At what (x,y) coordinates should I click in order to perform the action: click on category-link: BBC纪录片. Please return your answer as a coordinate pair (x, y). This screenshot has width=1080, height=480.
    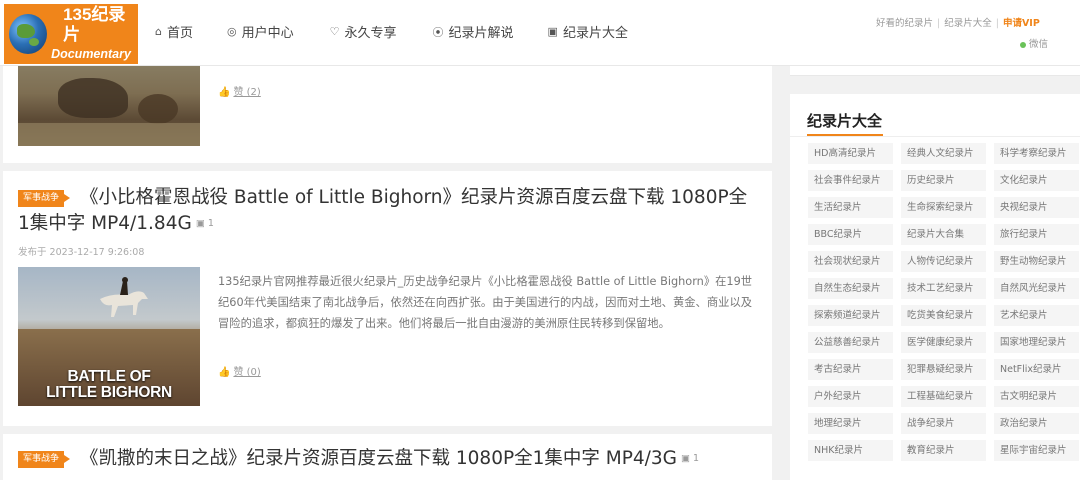
    Looking at the image, I should click on (850, 234).